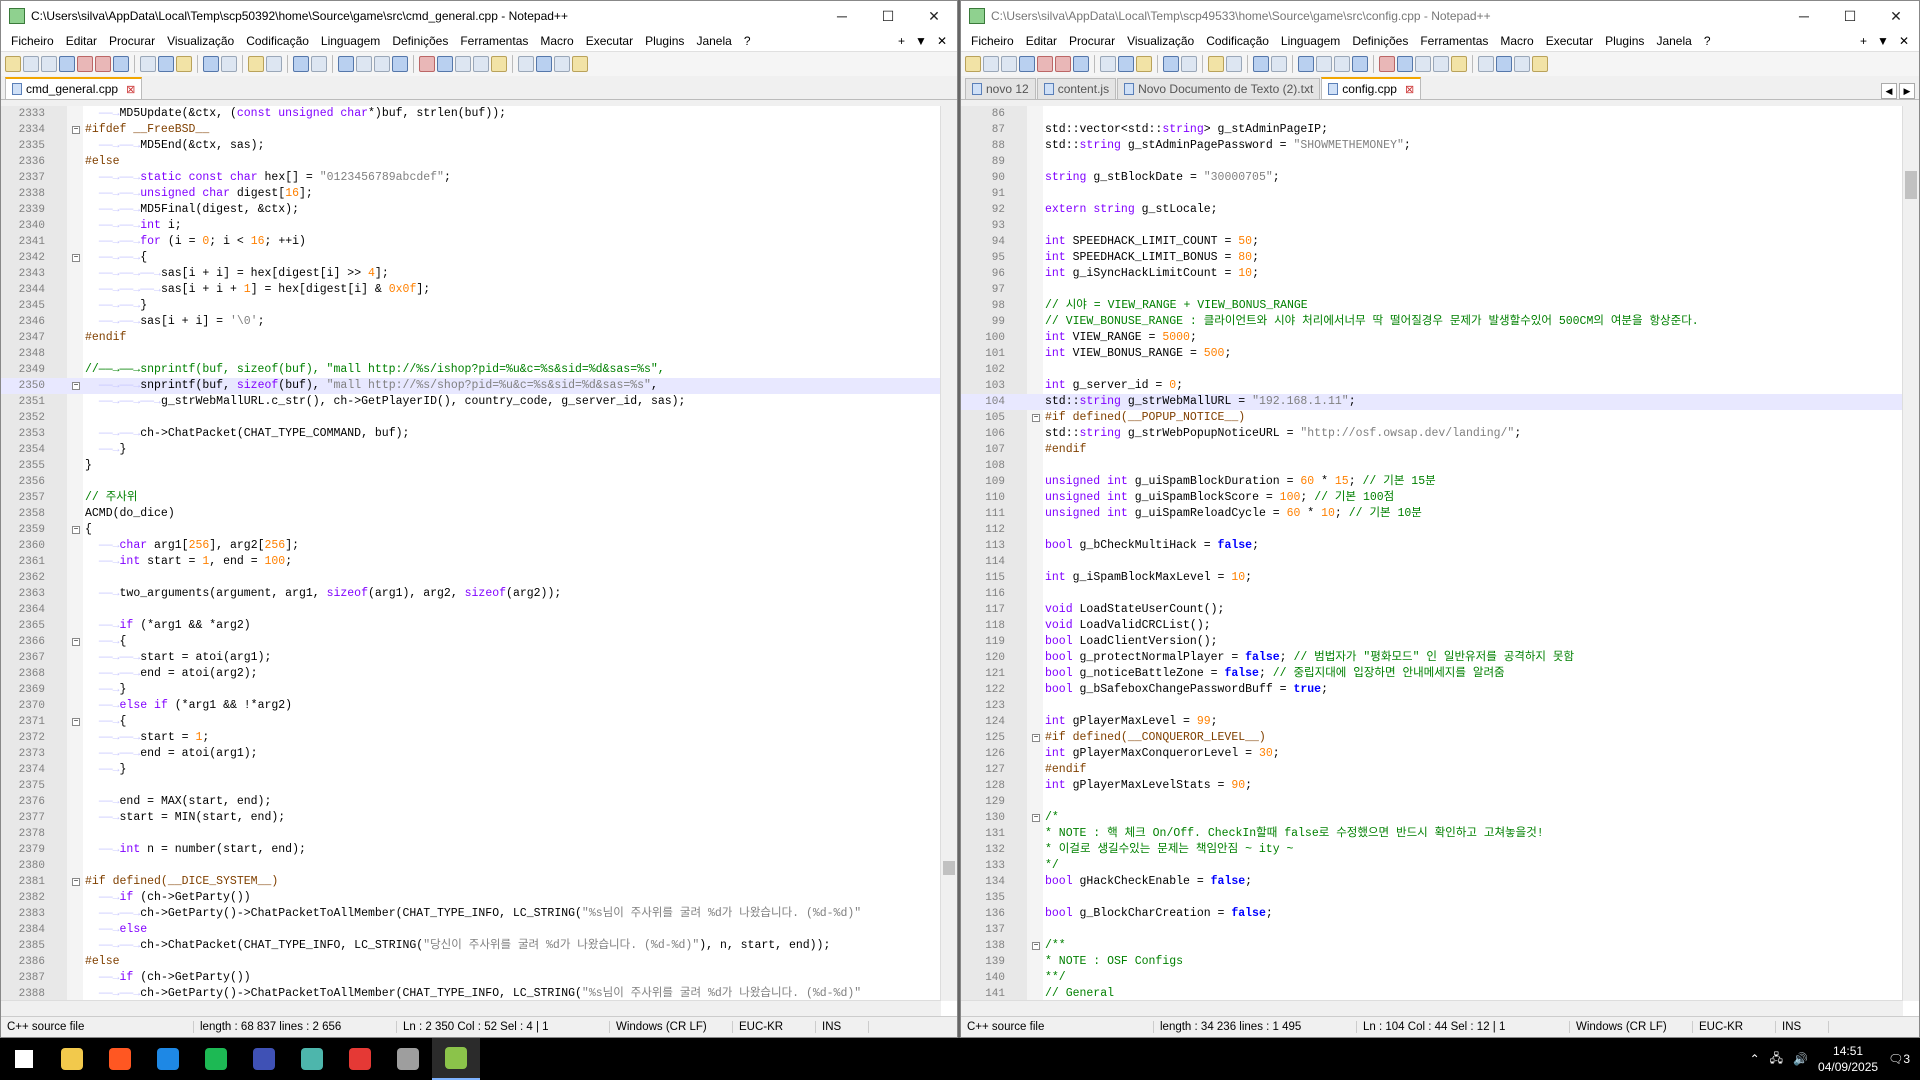 The image size is (1920, 1080). What do you see at coordinates (1432, 626) in the screenshot?
I see `code-line: 118 void LoadValidCRCList();` at bounding box center [1432, 626].